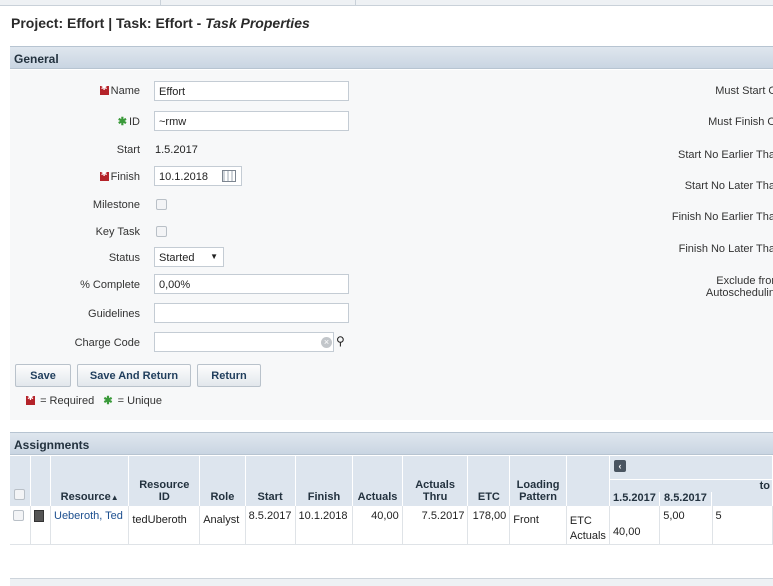 The width and height of the screenshot is (773, 586). I want to click on role-header: Role, so click(222, 481).